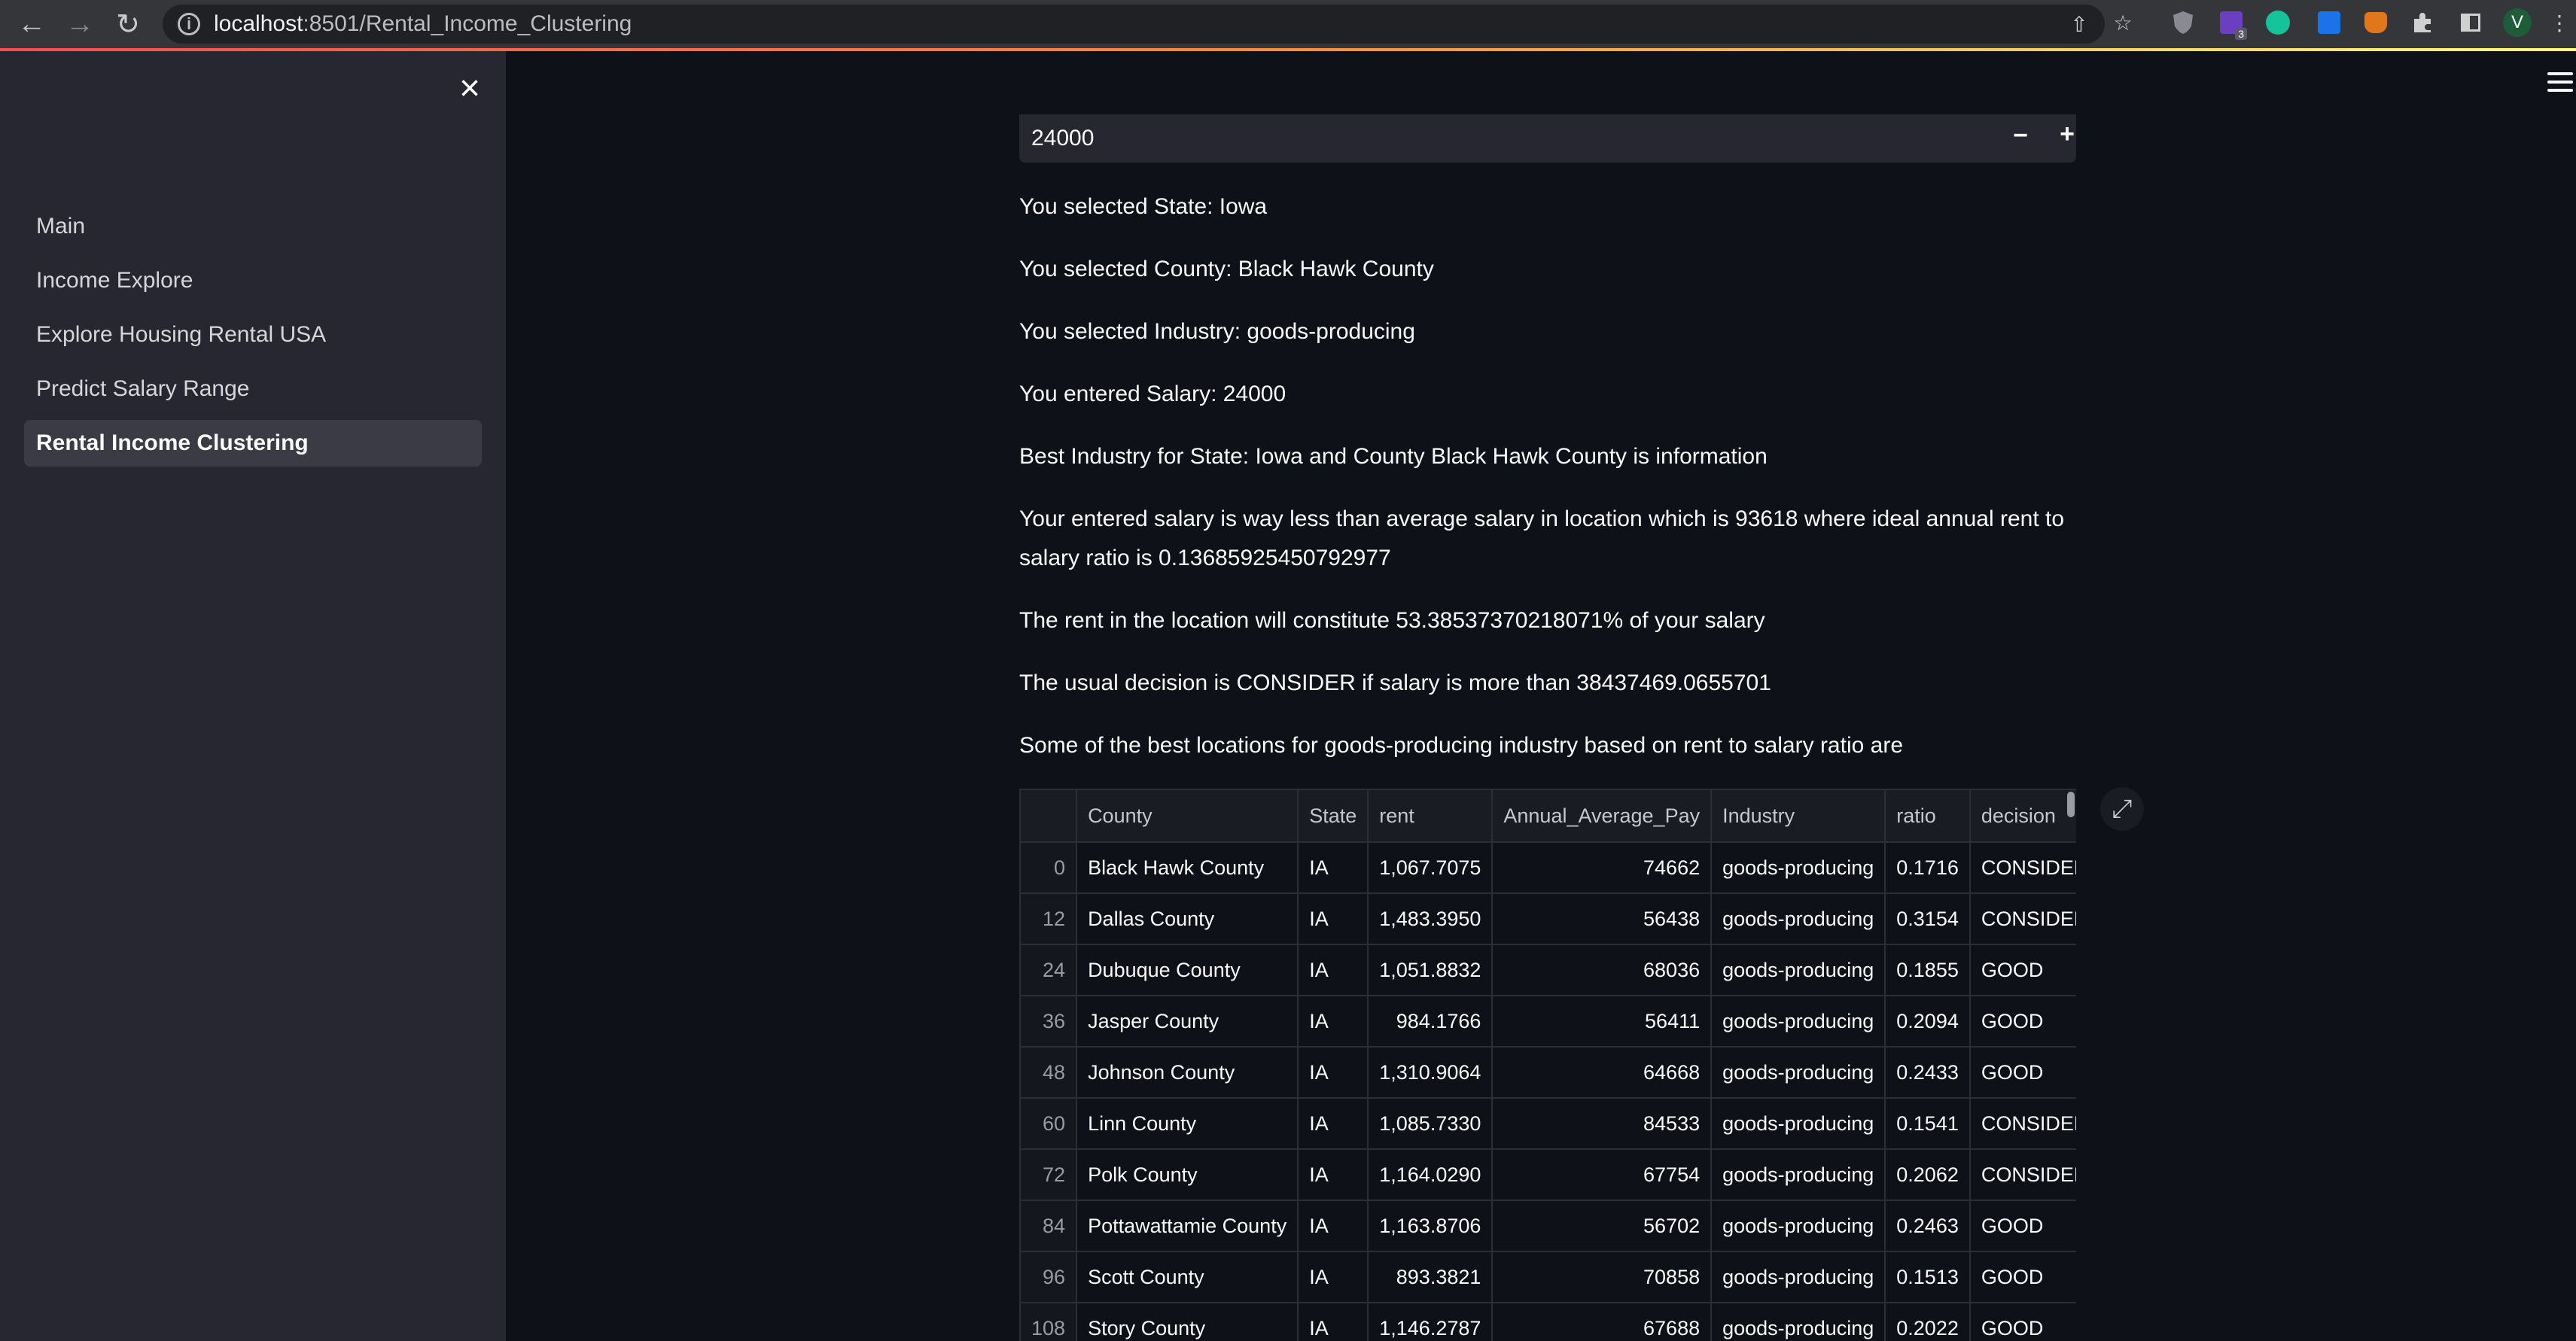 The width and height of the screenshot is (2576, 1341). What do you see at coordinates (1431, 1226) in the screenshot?
I see `table-cell: 1,163.8706` at bounding box center [1431, 1226].